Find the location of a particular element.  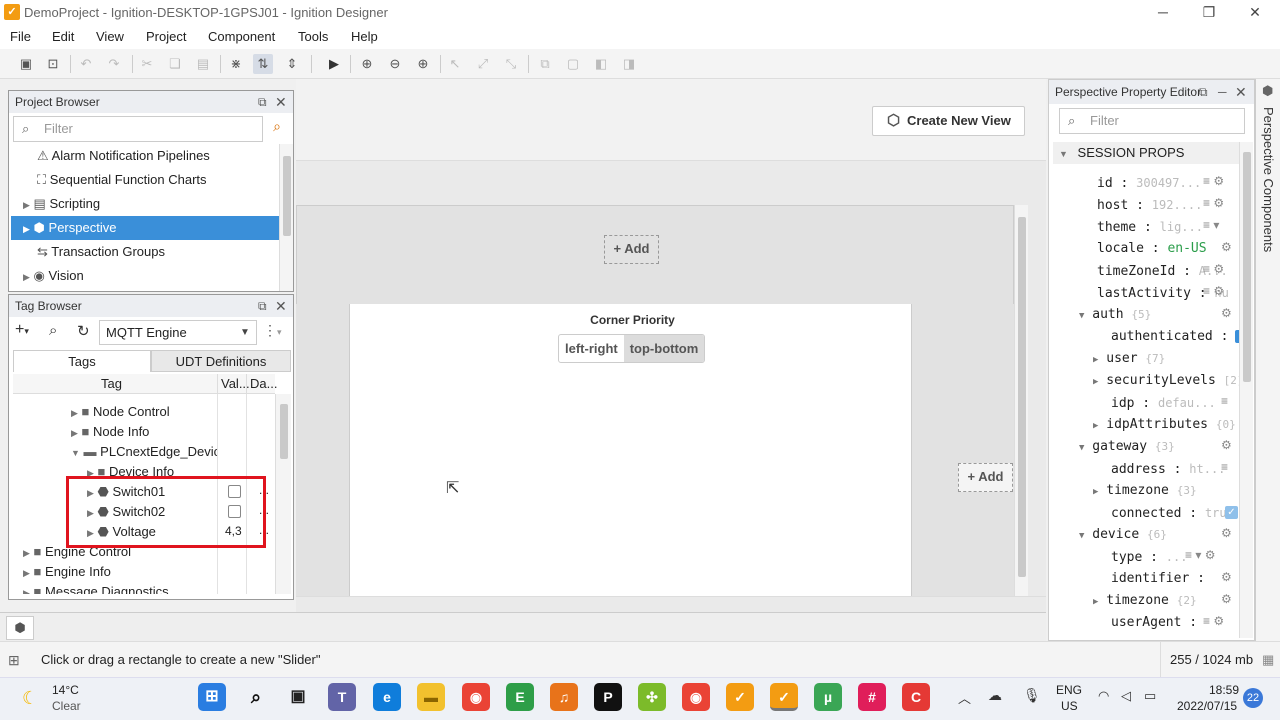

tab-udt-definitions: UDT Definitions is located at coordinates (221, 361).